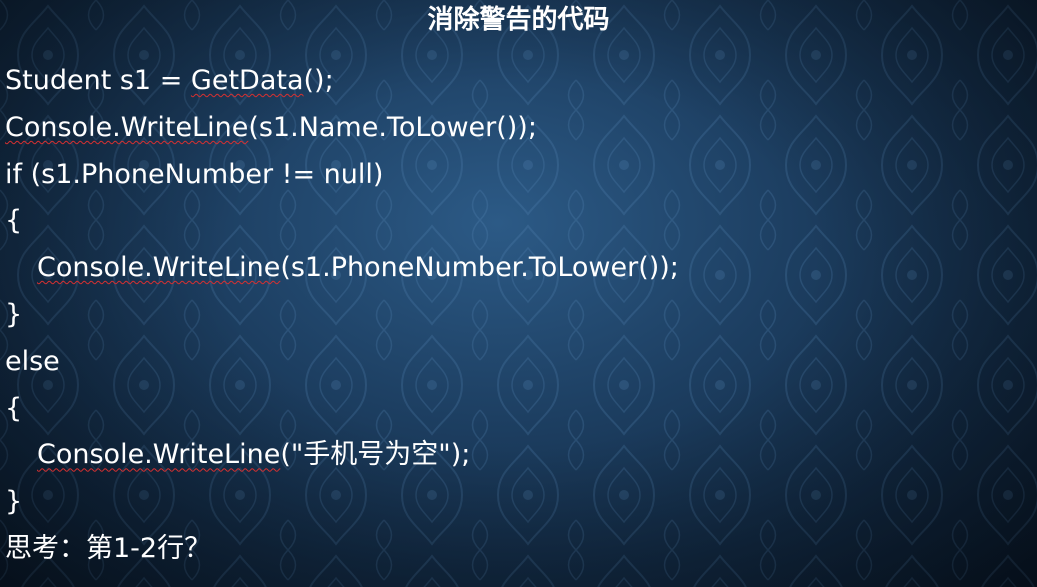  I want to click on code-text: else, so click(32, 361).